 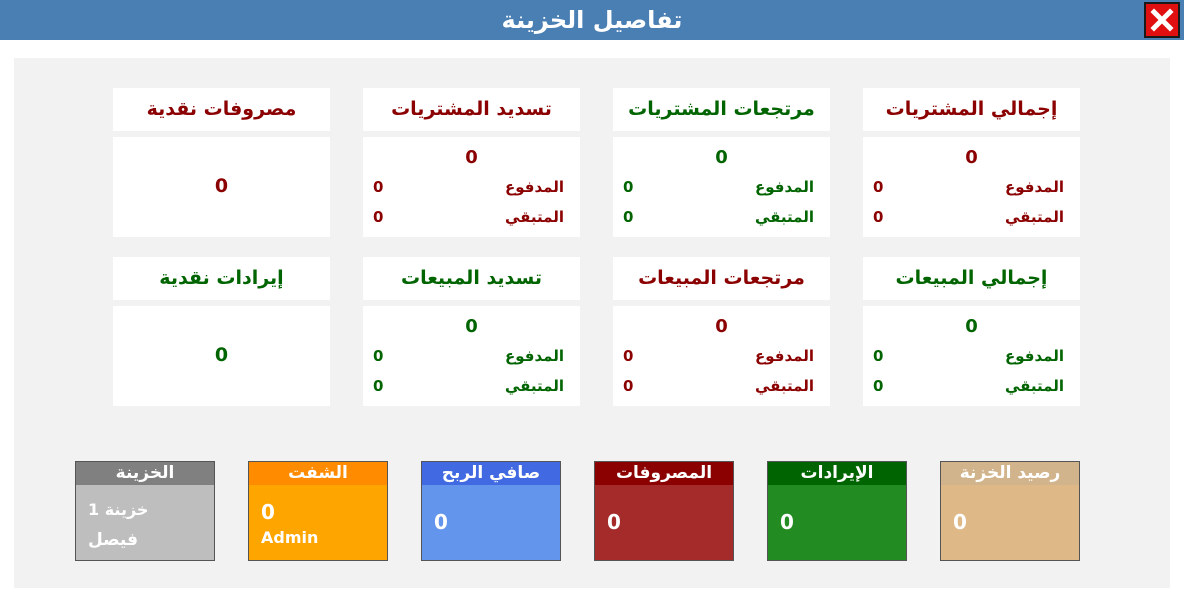 I want to click on sales-total-remaining: 0, so click(x=878, y=386).